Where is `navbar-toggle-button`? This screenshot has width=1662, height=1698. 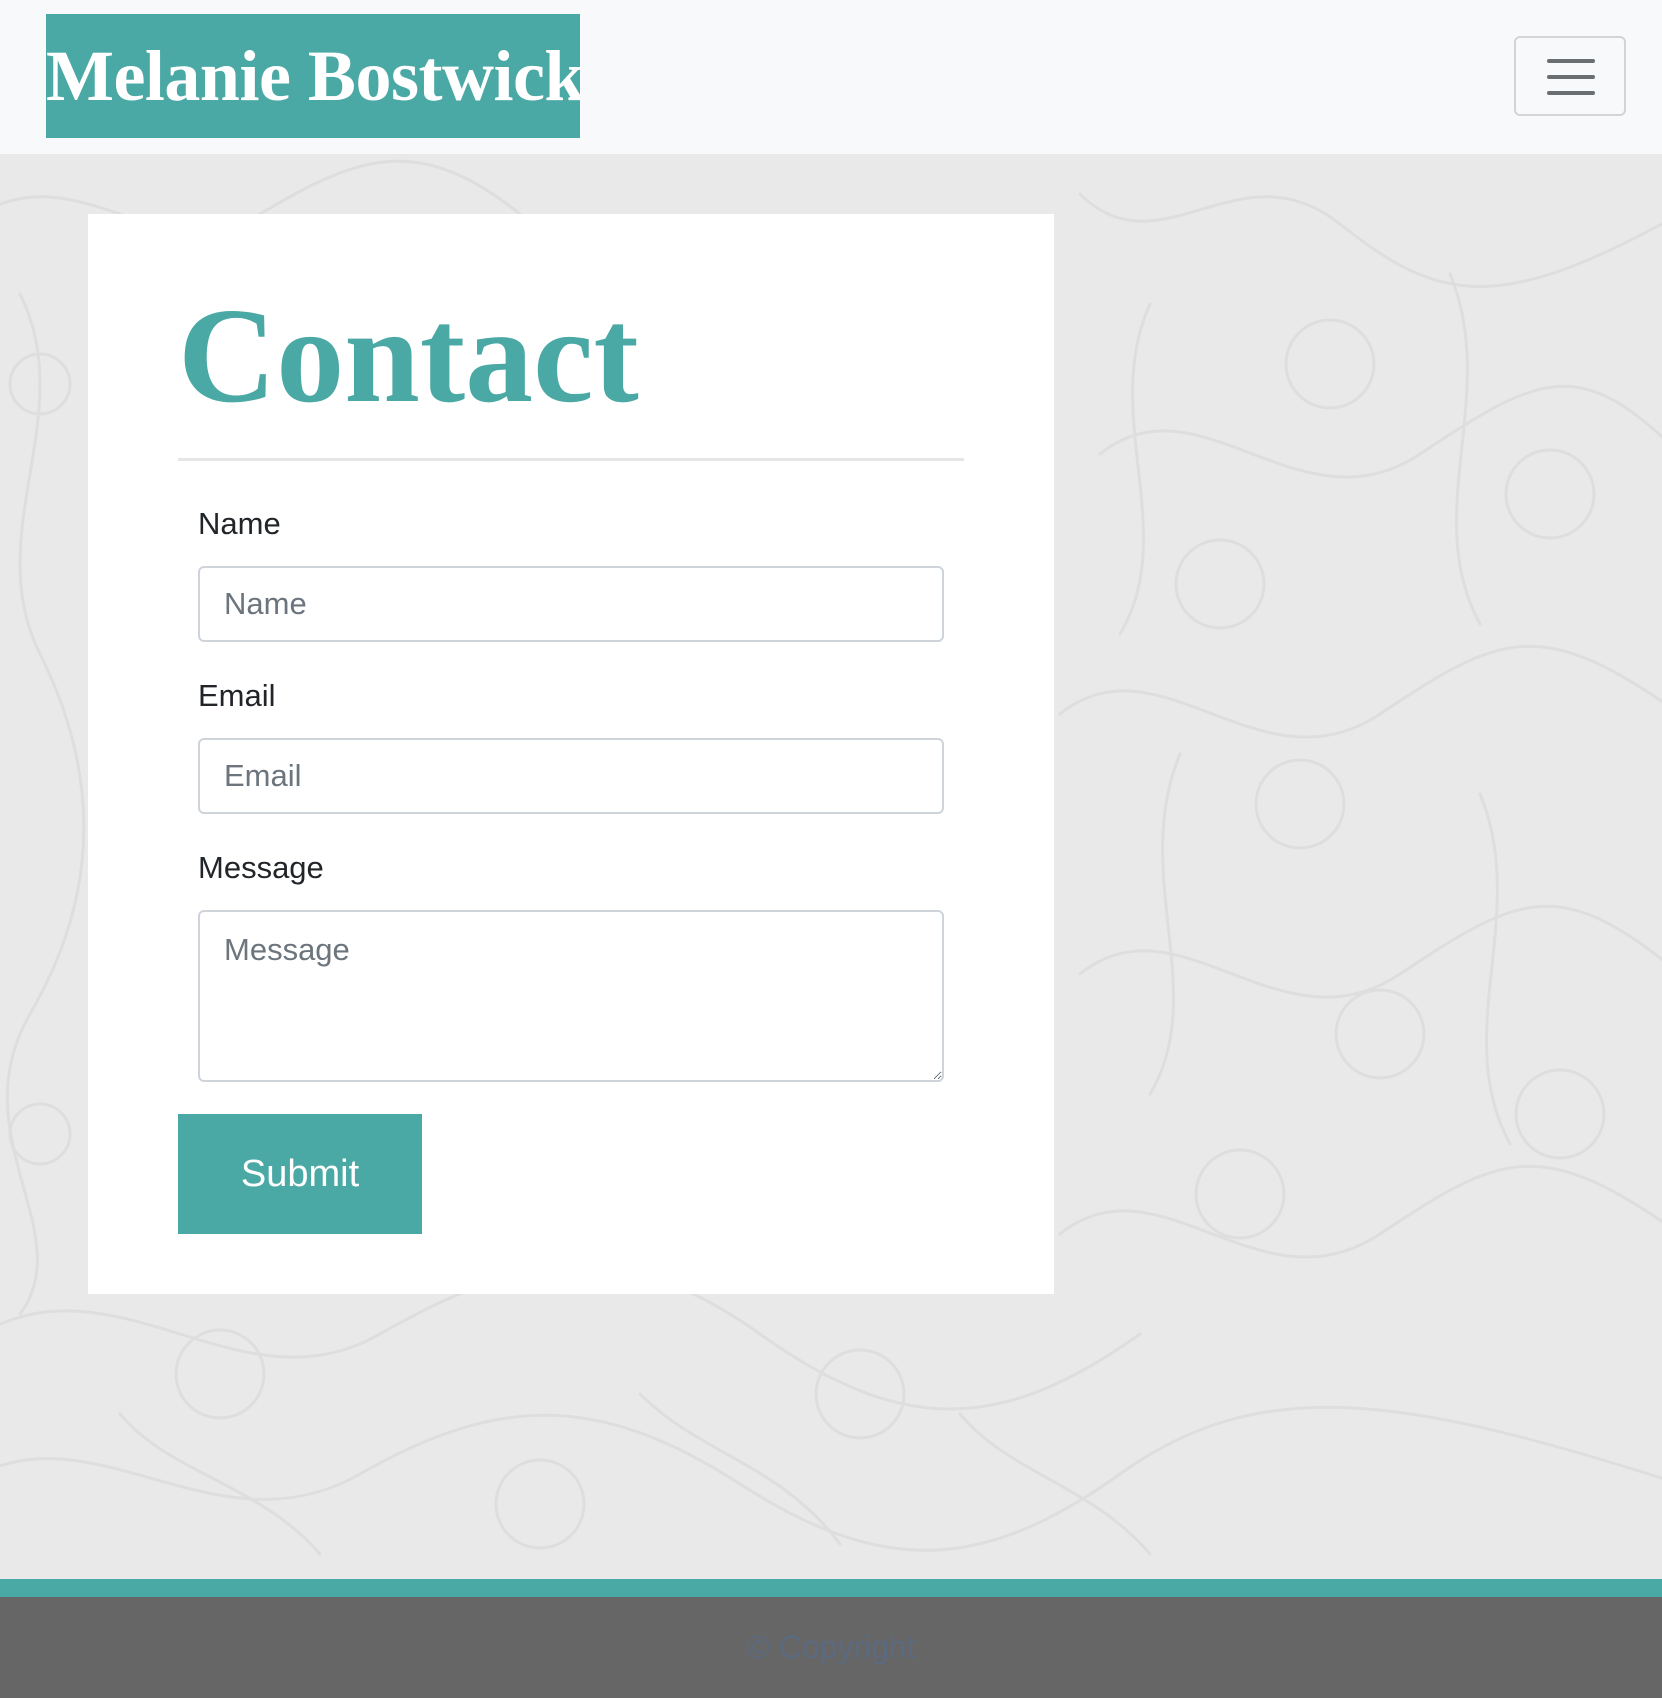
navbar-toggle-button is located at coordinates (1570, 76).